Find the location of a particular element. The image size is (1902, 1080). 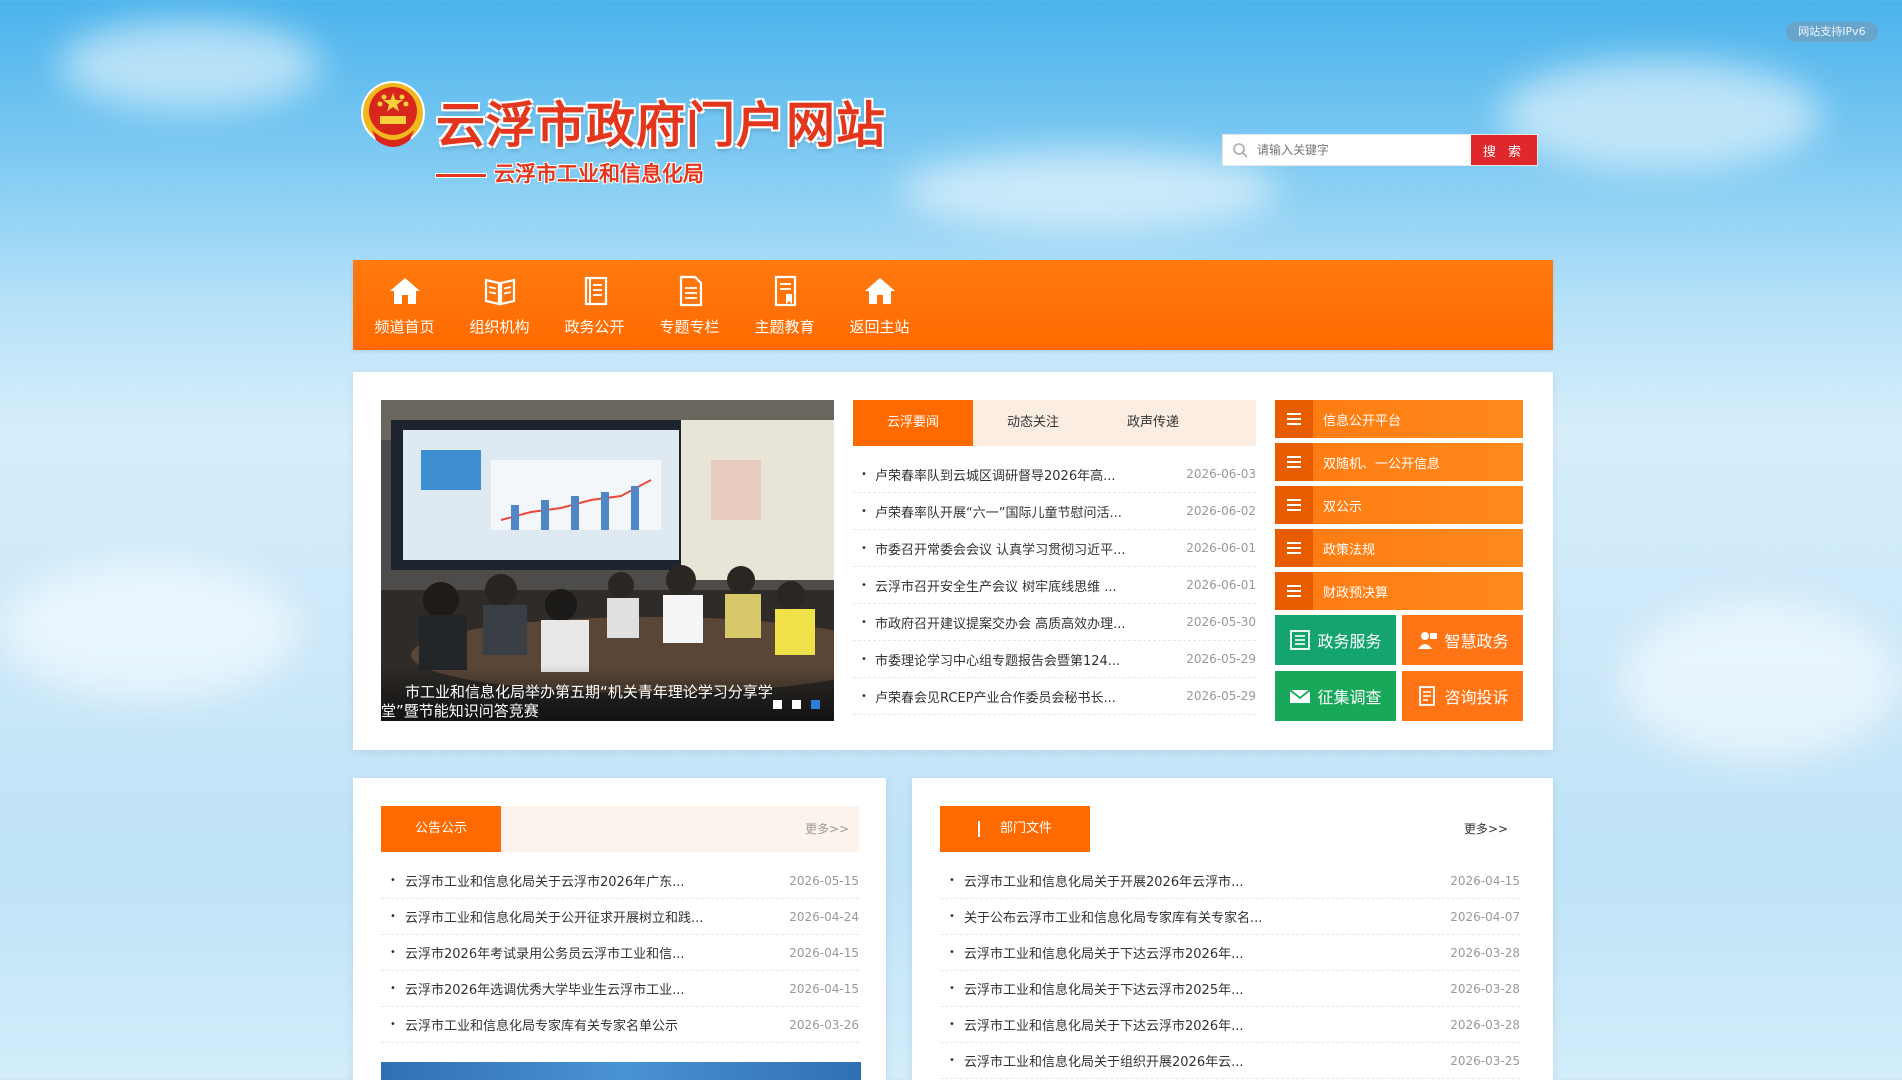

notices-more-link: 更多>> is located at coordinates (827, 829).